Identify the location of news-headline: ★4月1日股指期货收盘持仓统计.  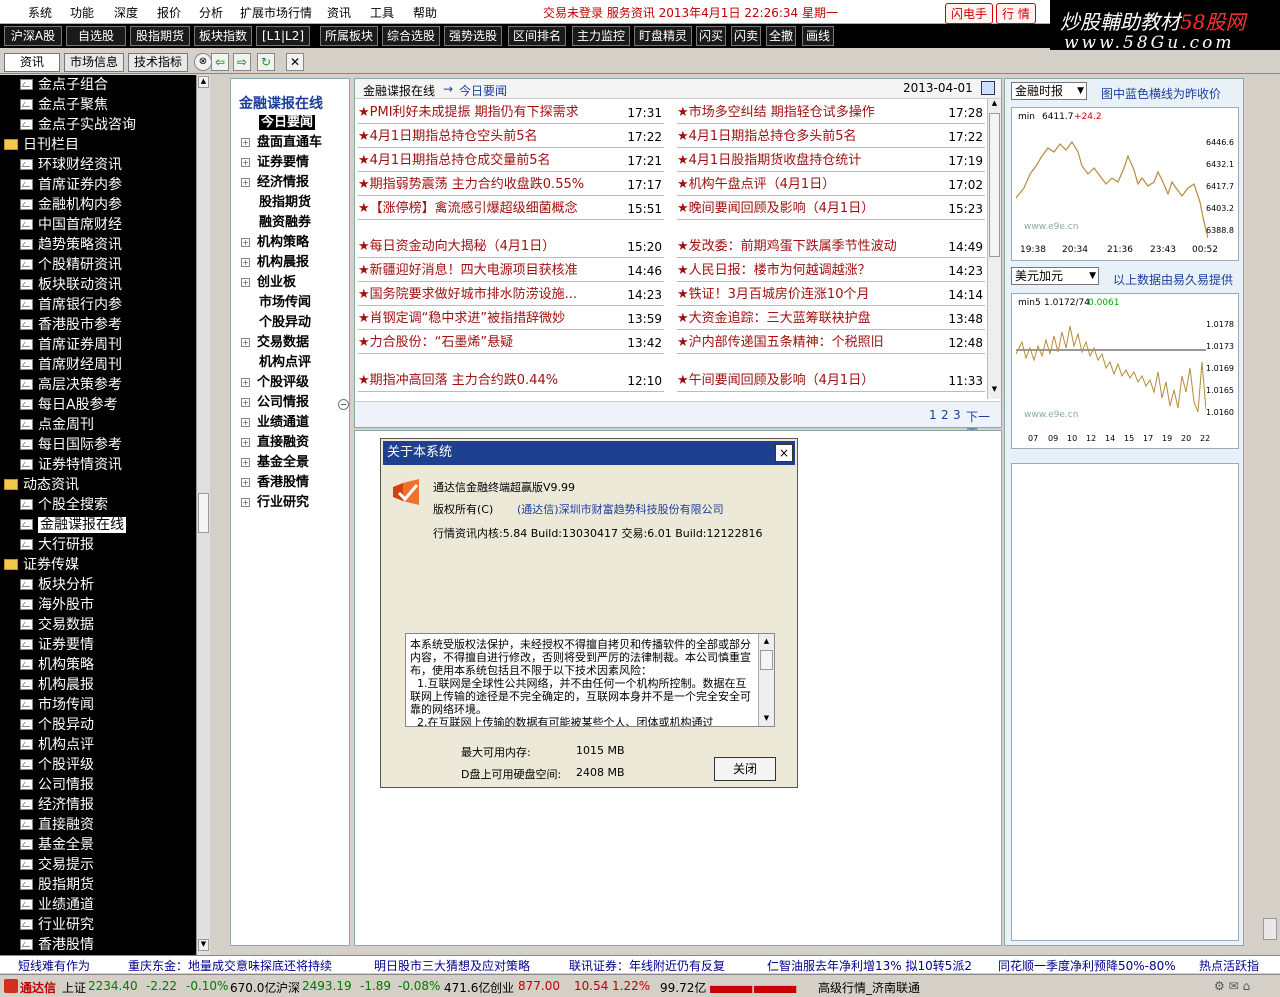
(808, 161).